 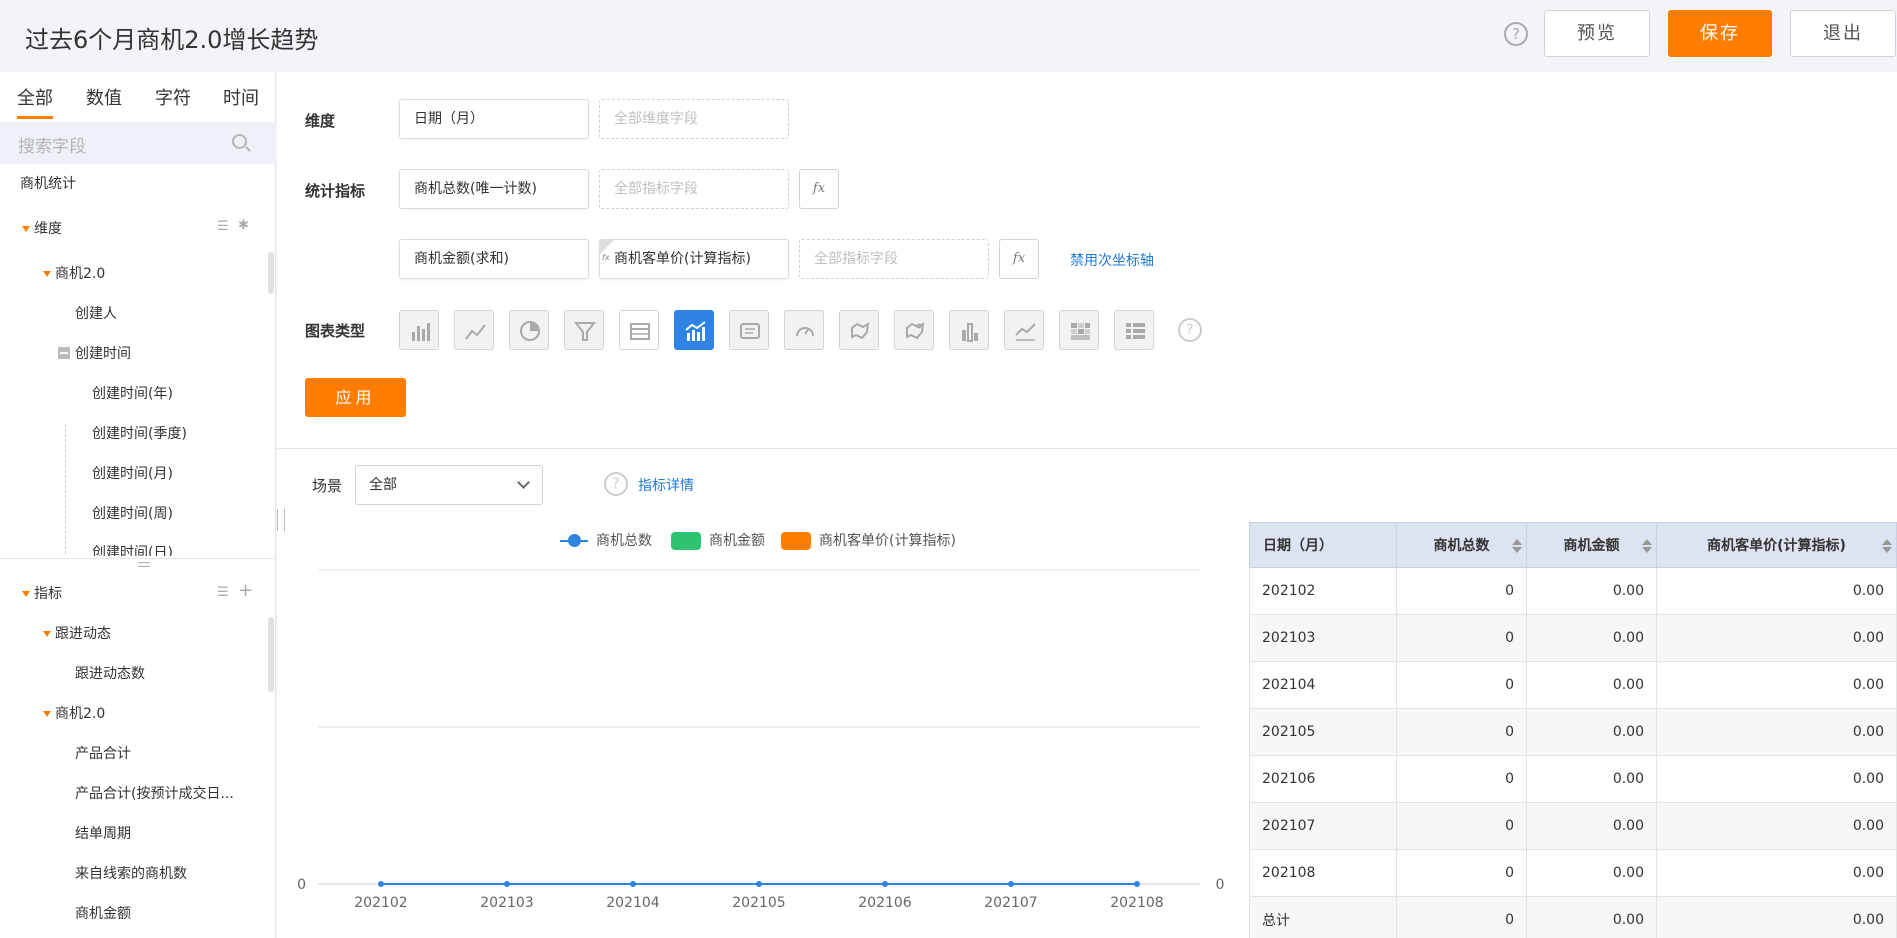 I want to click on field-create-time-year: 创建时间(年), so click(x=132, y=393).